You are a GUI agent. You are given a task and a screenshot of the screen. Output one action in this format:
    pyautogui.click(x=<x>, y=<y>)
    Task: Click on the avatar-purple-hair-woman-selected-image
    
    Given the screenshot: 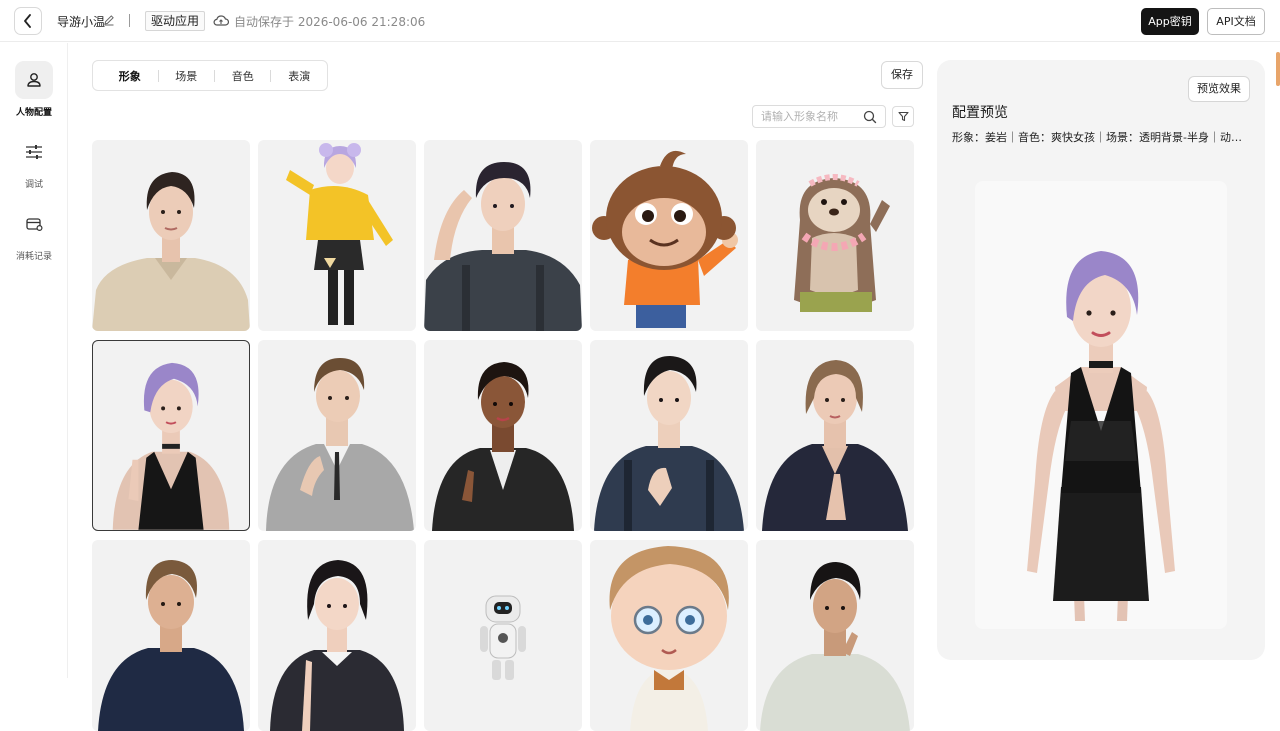 What is the action you would take?
    pyautogui.click(x=171, y=446)
    